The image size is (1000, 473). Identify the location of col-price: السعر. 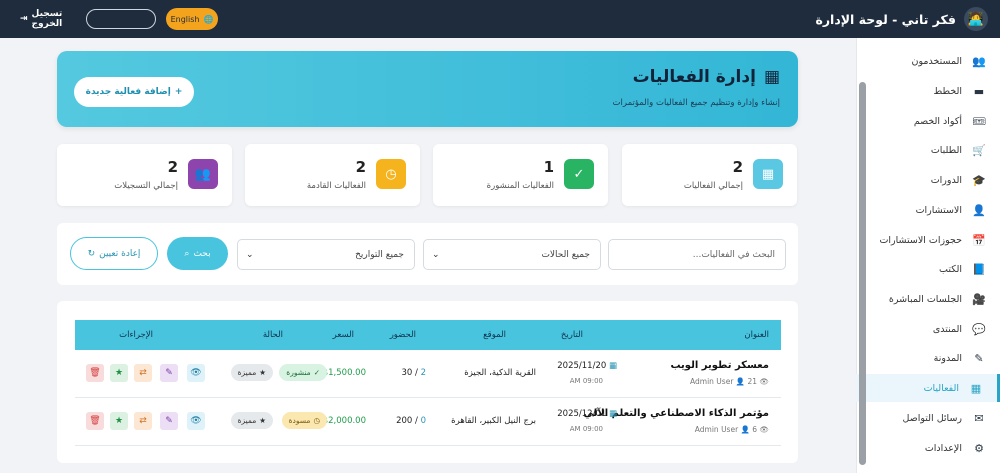
(343, 335).